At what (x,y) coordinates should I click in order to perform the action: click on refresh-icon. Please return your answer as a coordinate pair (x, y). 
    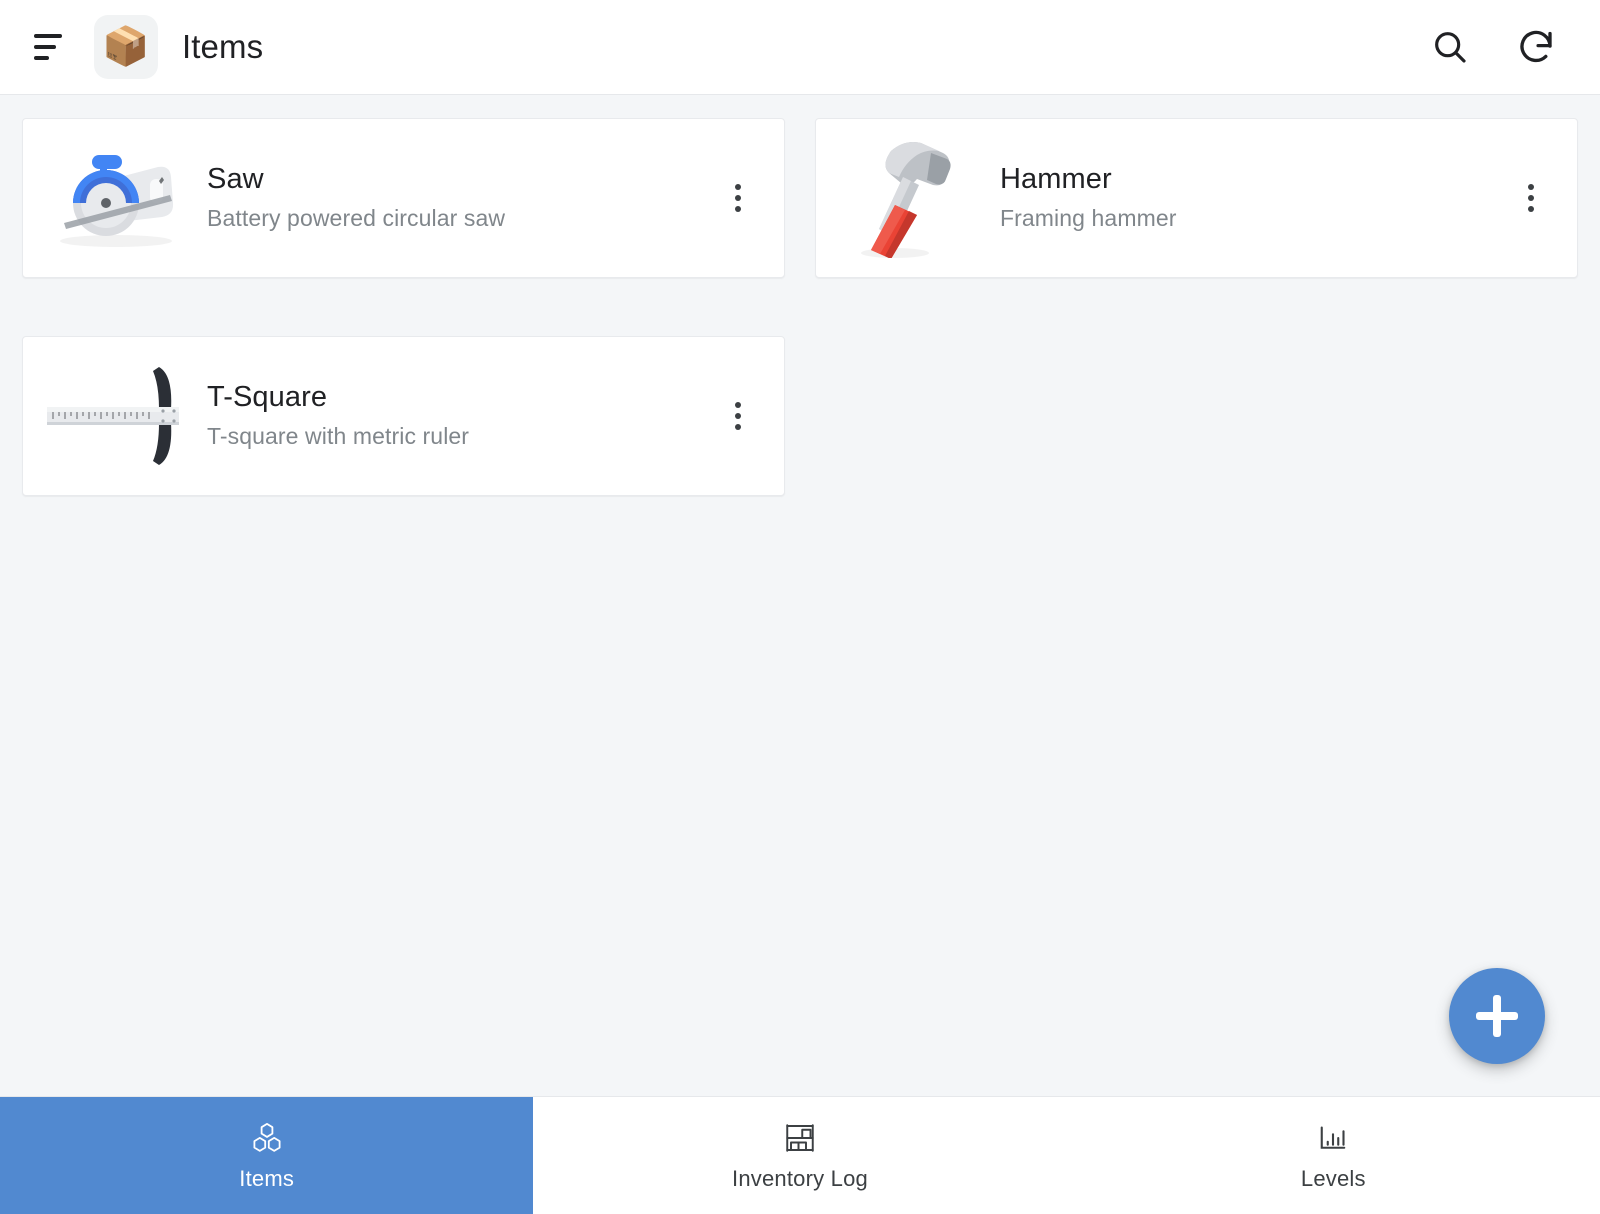
    Looking at the image, I should click on (1536, 47).